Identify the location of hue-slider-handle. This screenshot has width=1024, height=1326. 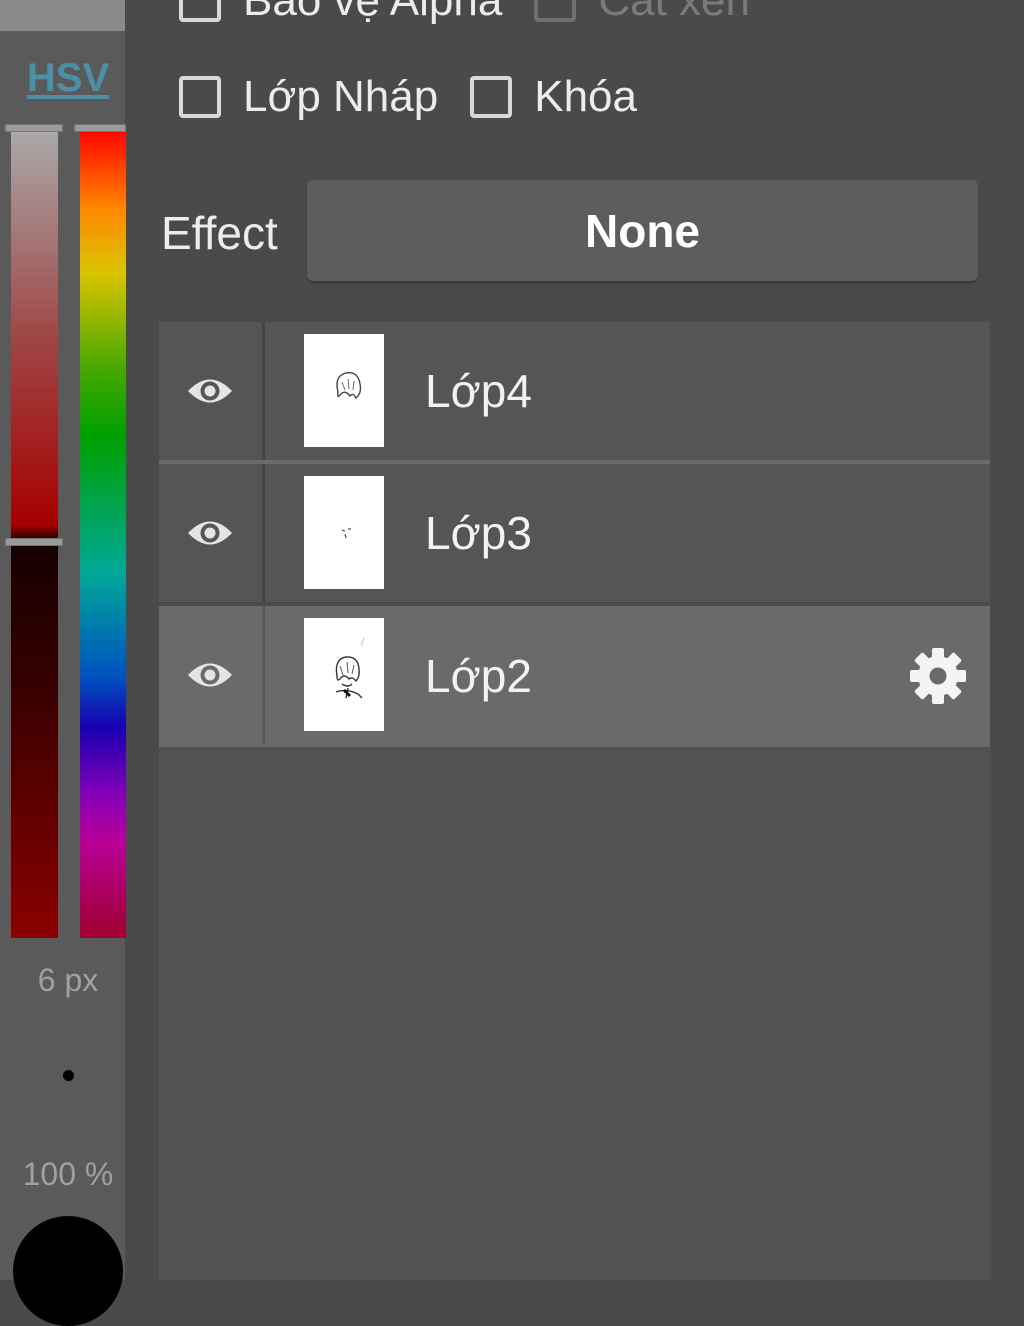
(100, 128).